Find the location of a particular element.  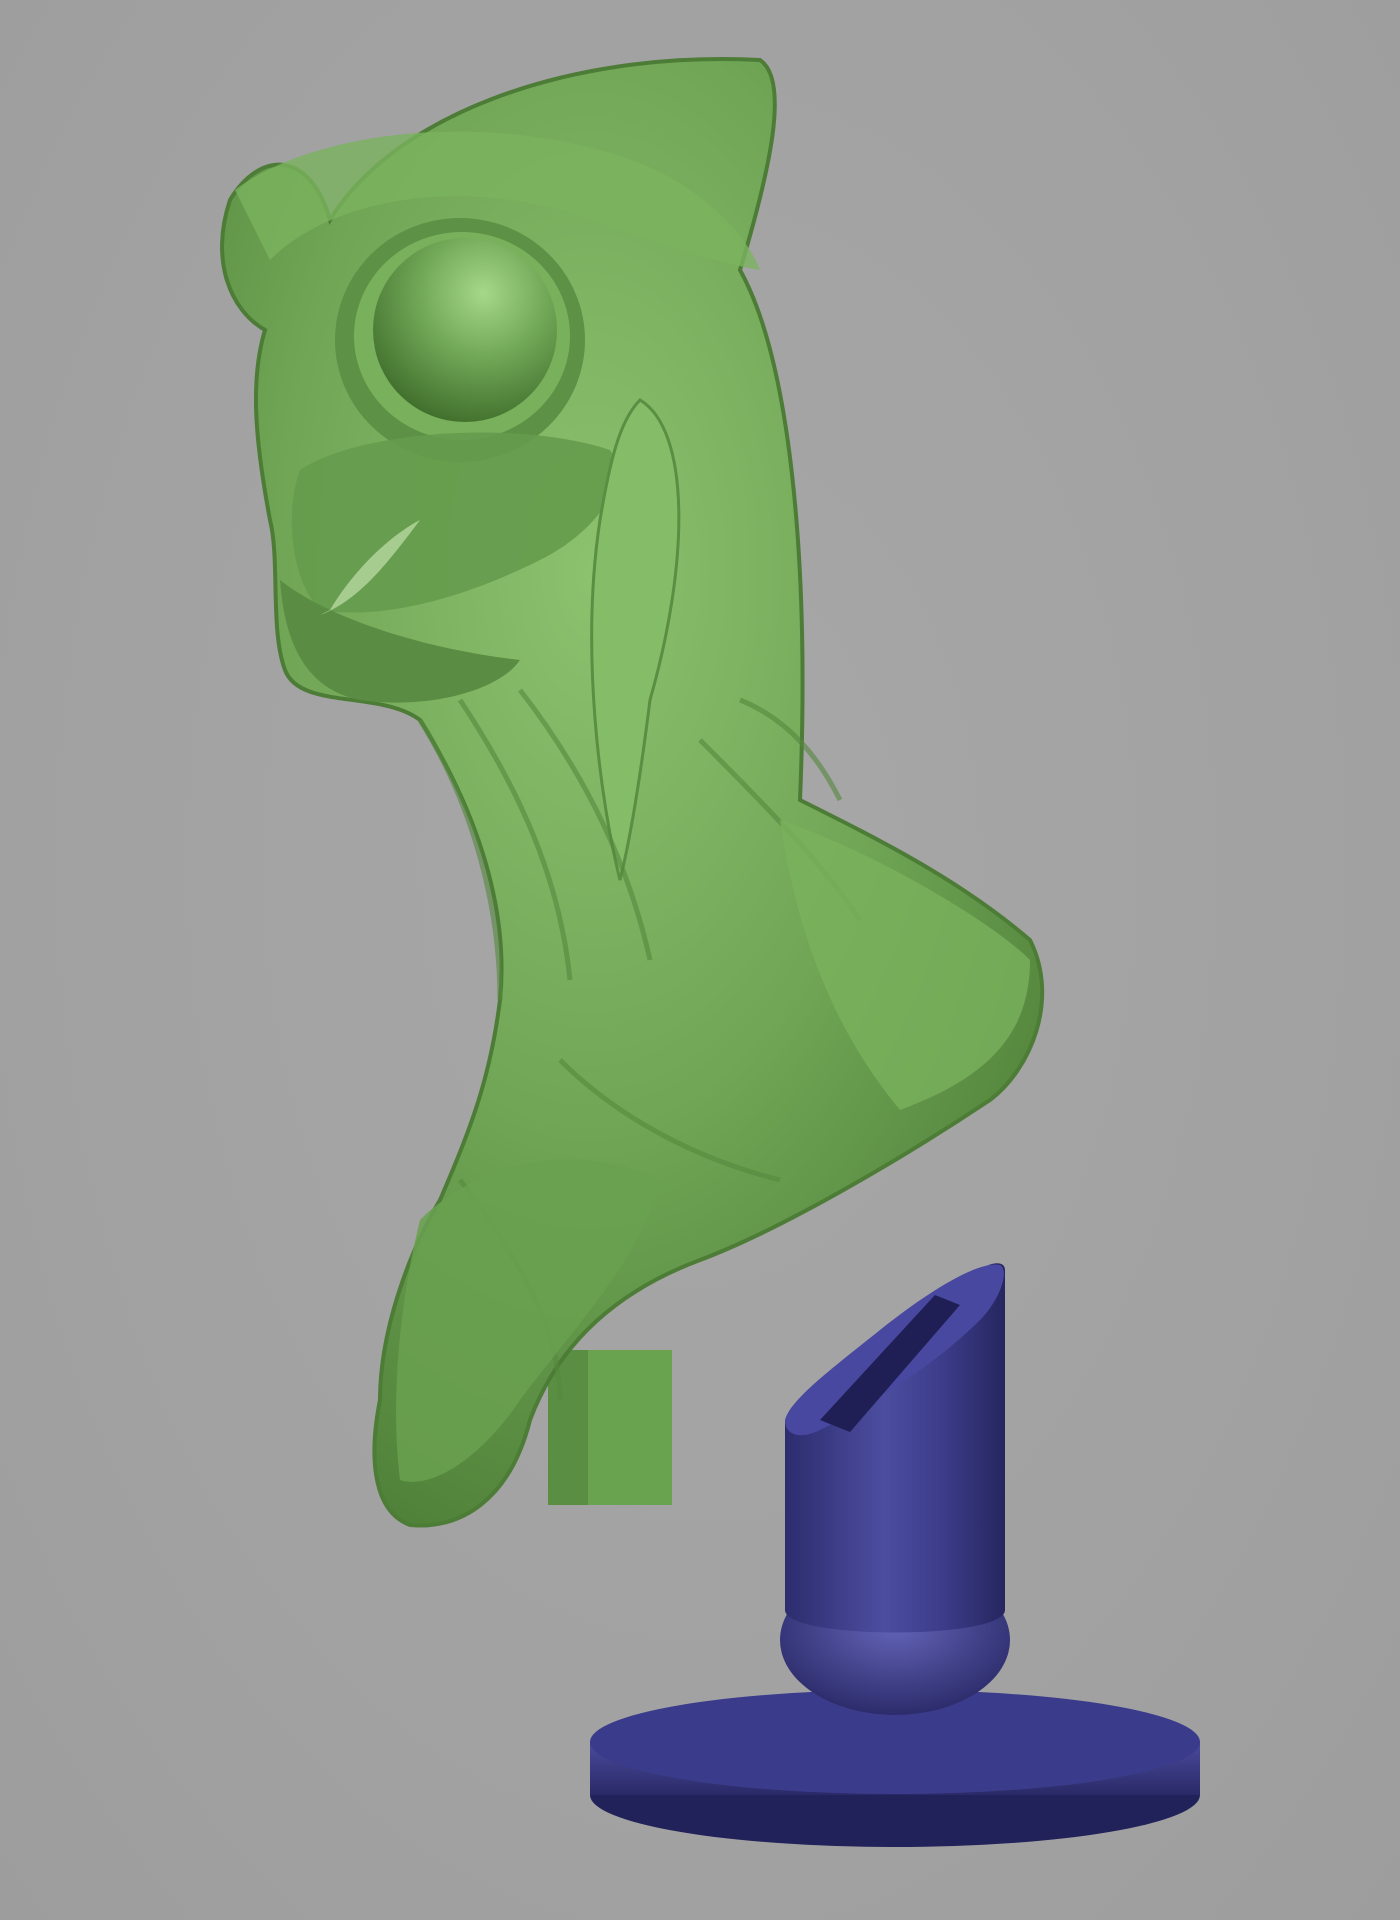

mounting-peg is located at coordinates (610, 1427).